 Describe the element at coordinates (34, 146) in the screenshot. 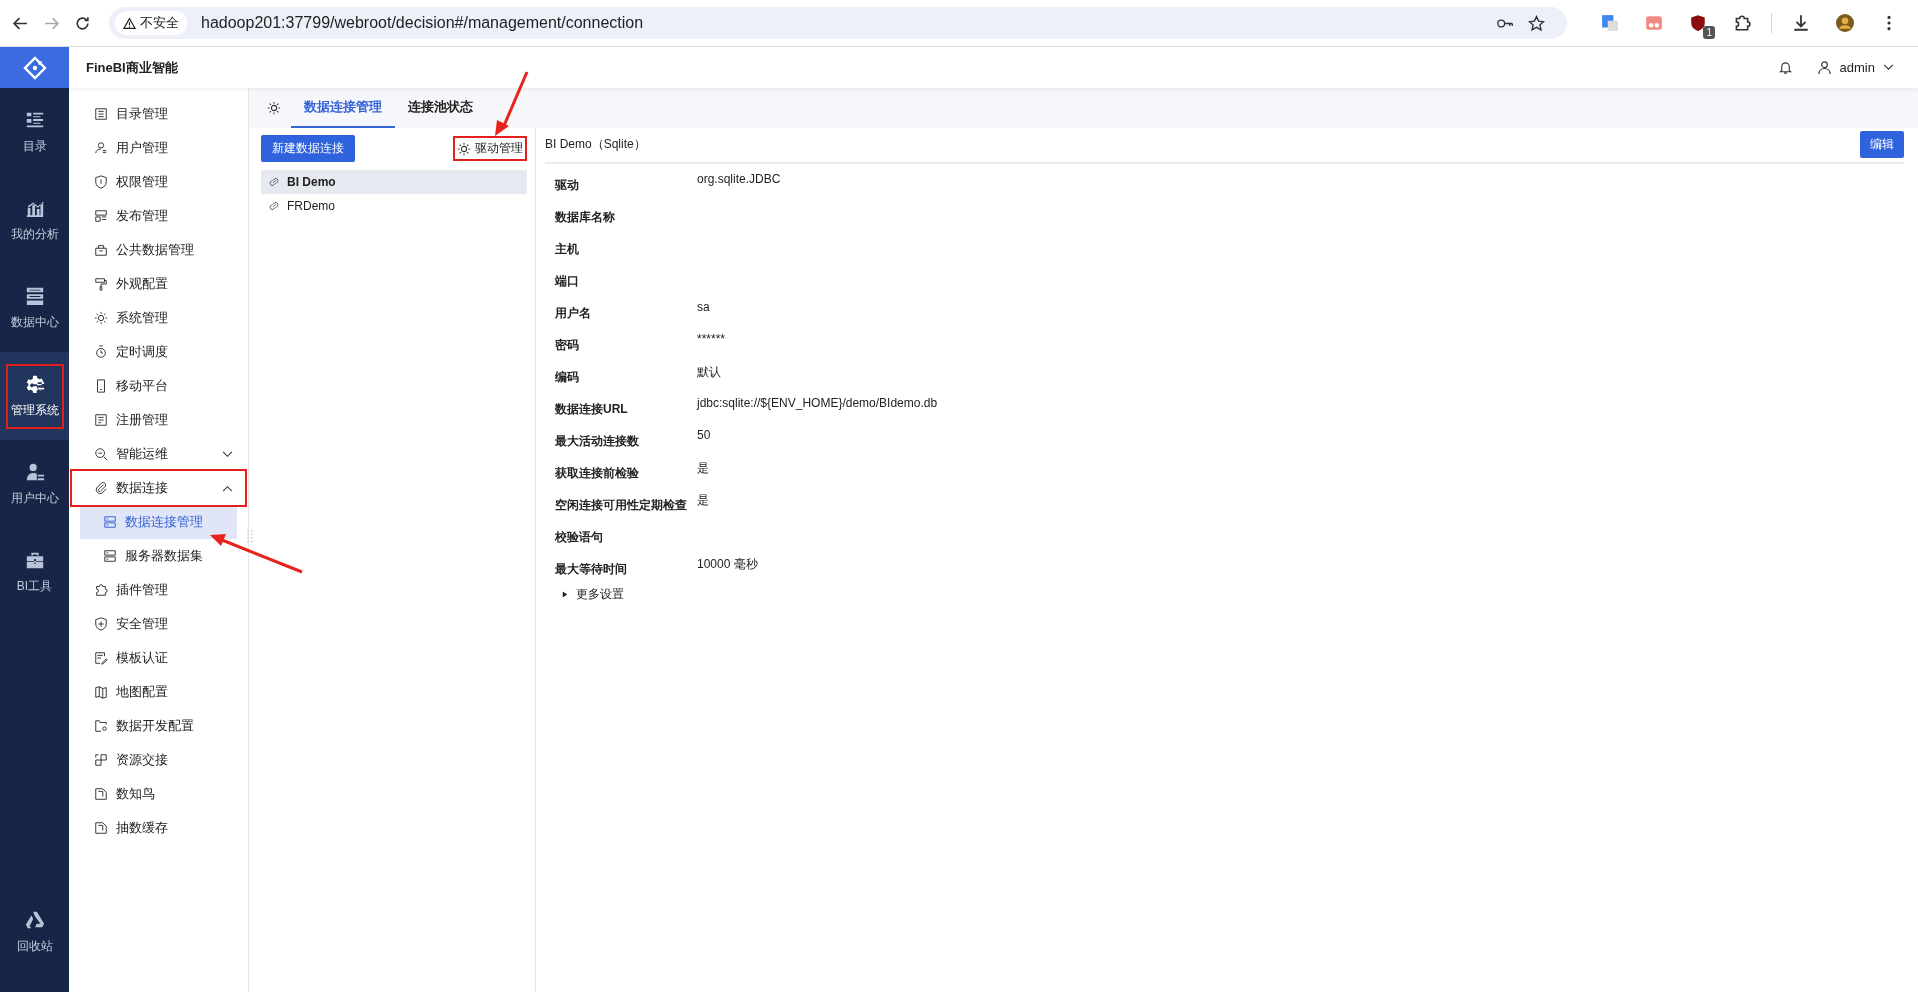

I see `nav-label: 目录` at that location.